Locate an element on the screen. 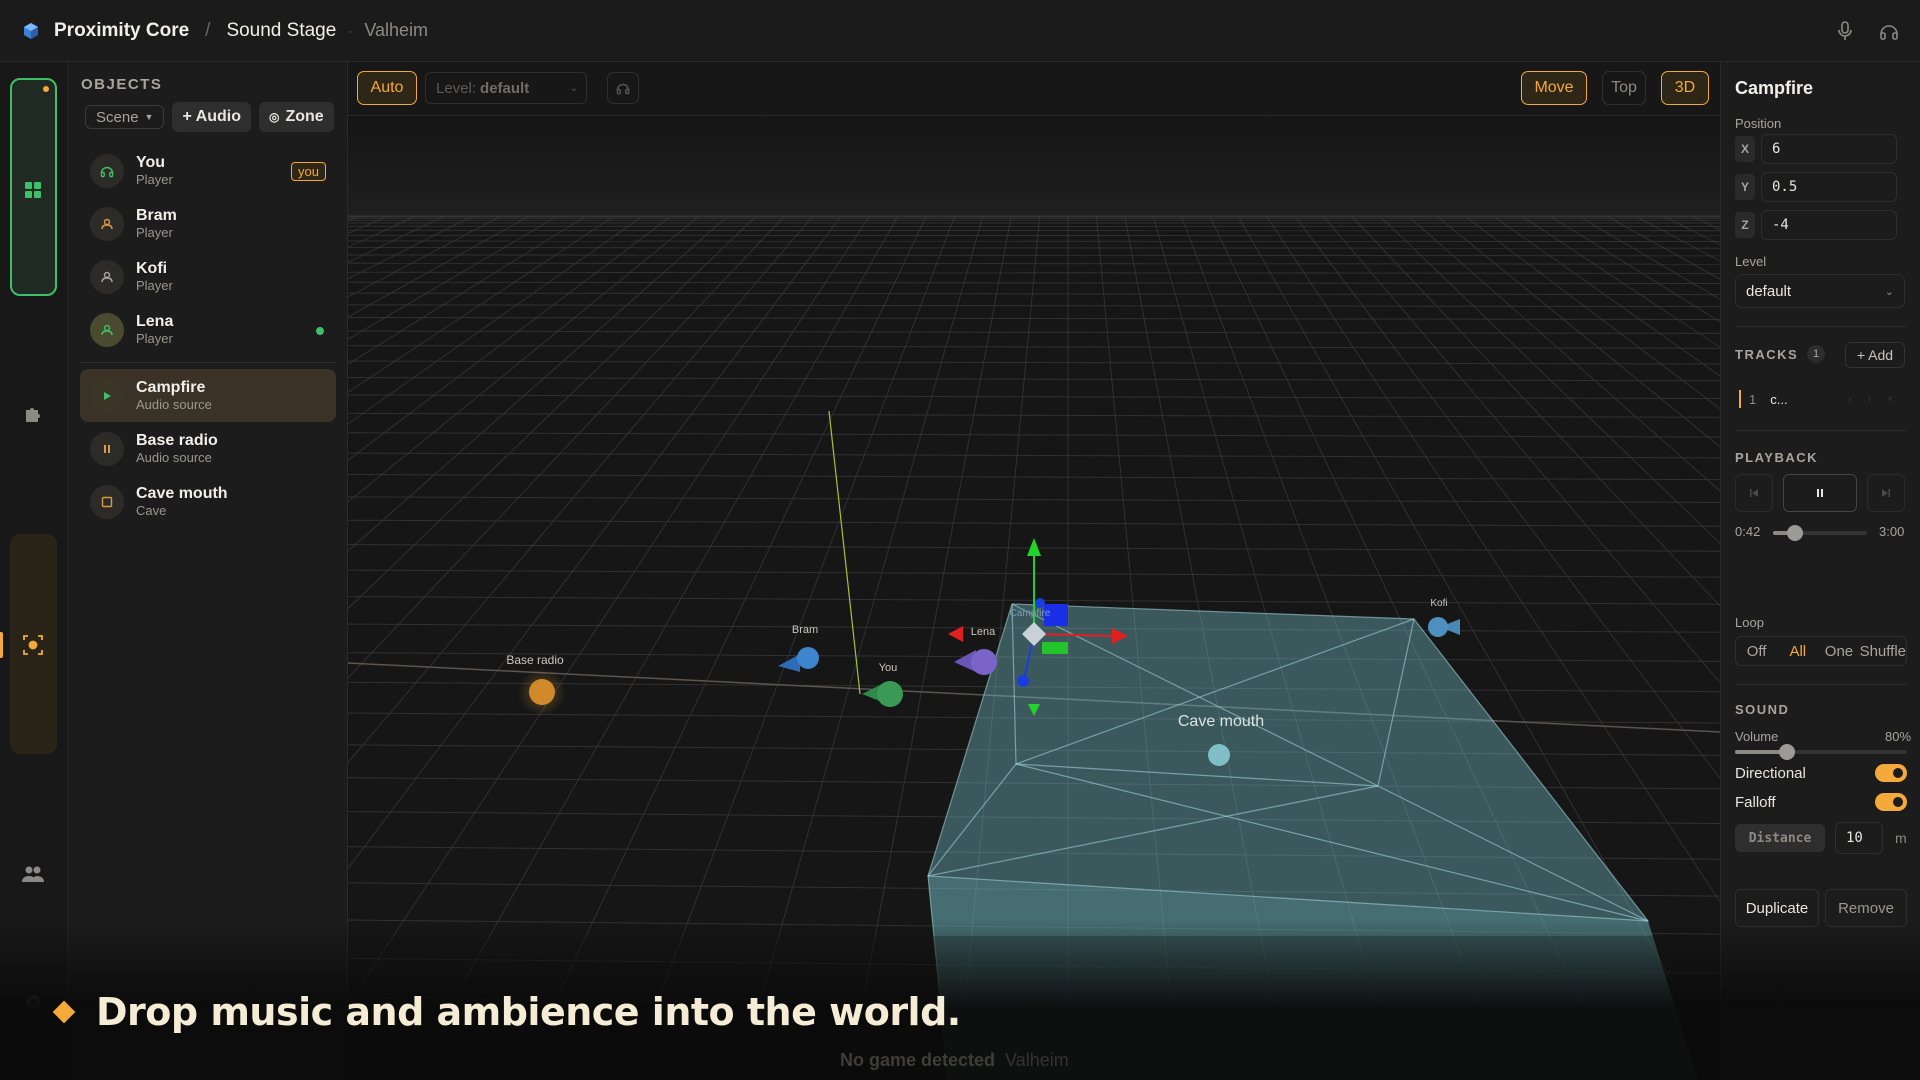 The image size is (1920, 1080). item-name: Bram is located at coordinates (156, 215).